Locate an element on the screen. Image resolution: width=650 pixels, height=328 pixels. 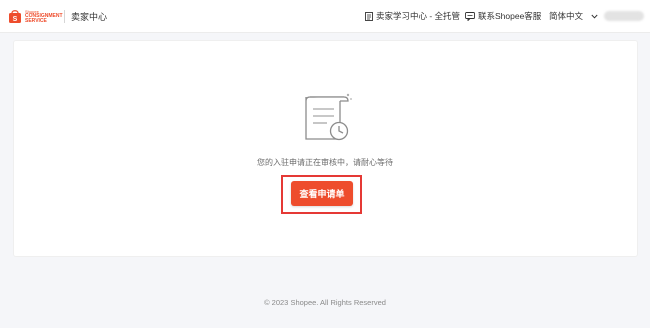
svg-text: S is located at coordinates (15, 19).